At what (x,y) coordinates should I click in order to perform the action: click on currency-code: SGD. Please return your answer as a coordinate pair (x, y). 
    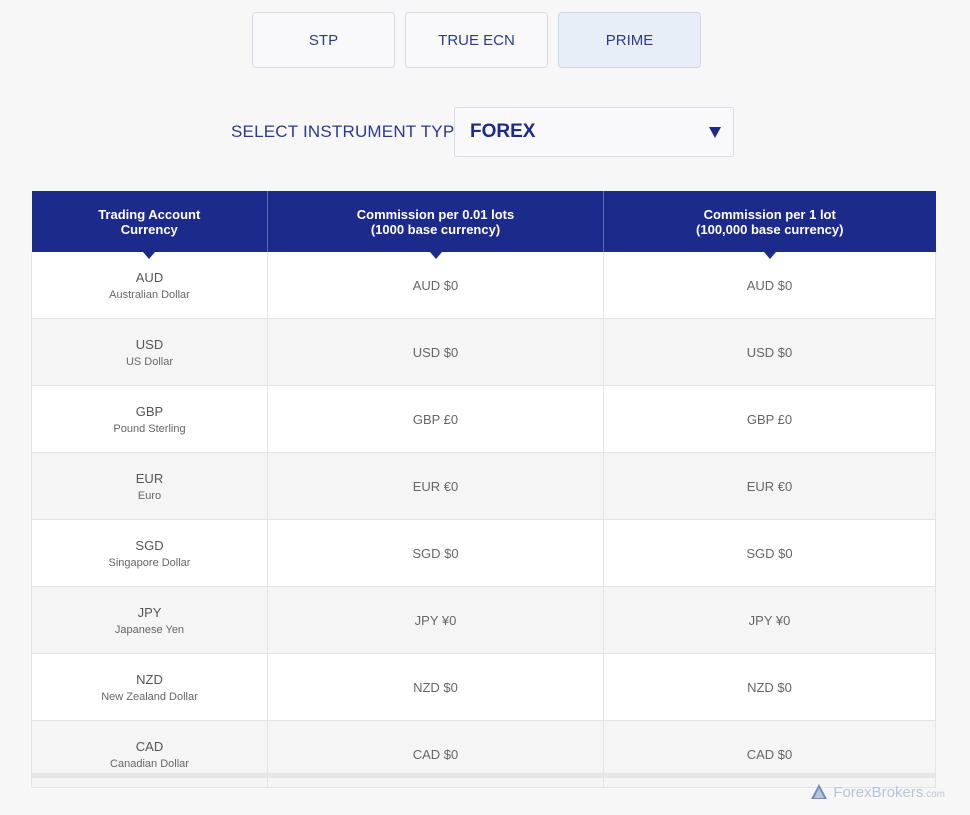
    Looking at the image, I should click on (149, 545).